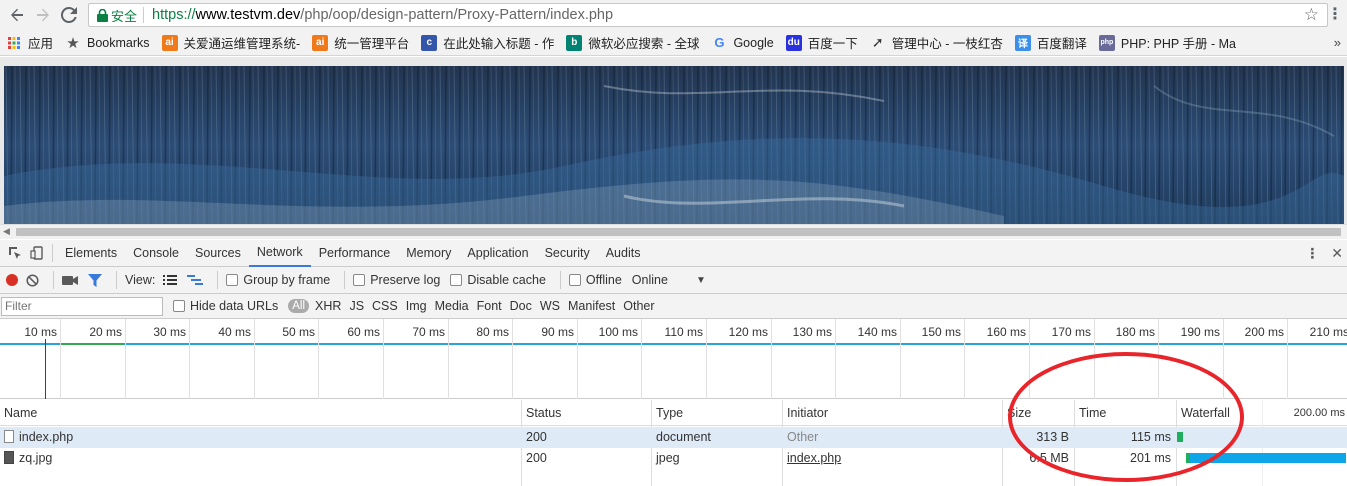 The height and width of the screenshot is (486, 1347). I want to click on hide-data-urls-checkbox: Hide data URLs, so click(225, 306).